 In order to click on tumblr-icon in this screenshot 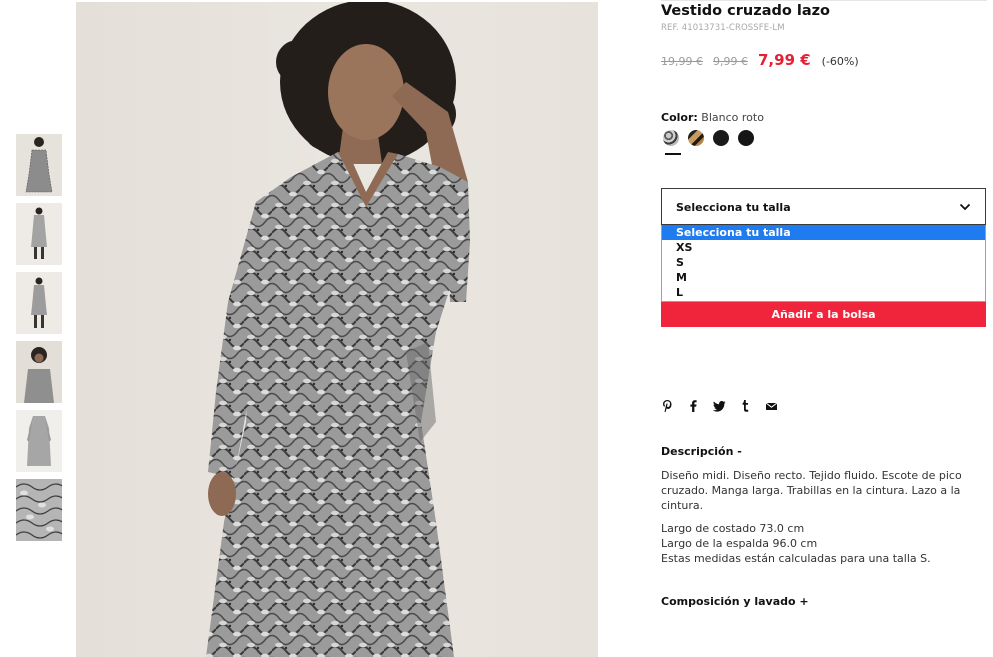, I will do `click(745, 406)`.